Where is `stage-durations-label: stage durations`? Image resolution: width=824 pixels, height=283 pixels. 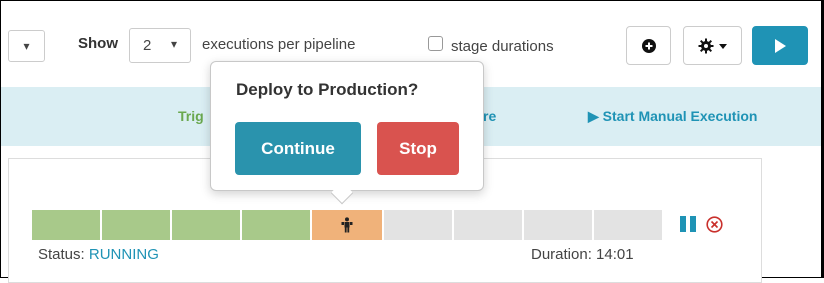 stage-durations-label: stage durations is located at coordinates (502, 46).